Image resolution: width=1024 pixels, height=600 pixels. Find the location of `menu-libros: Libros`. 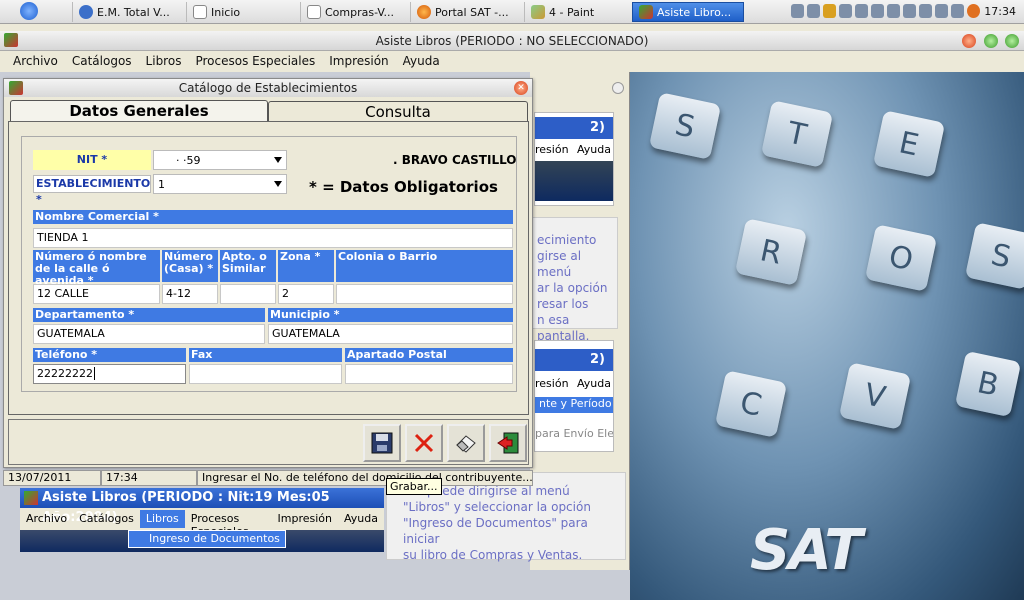

menu-libros: Libros is located at coordinates (164, 62).